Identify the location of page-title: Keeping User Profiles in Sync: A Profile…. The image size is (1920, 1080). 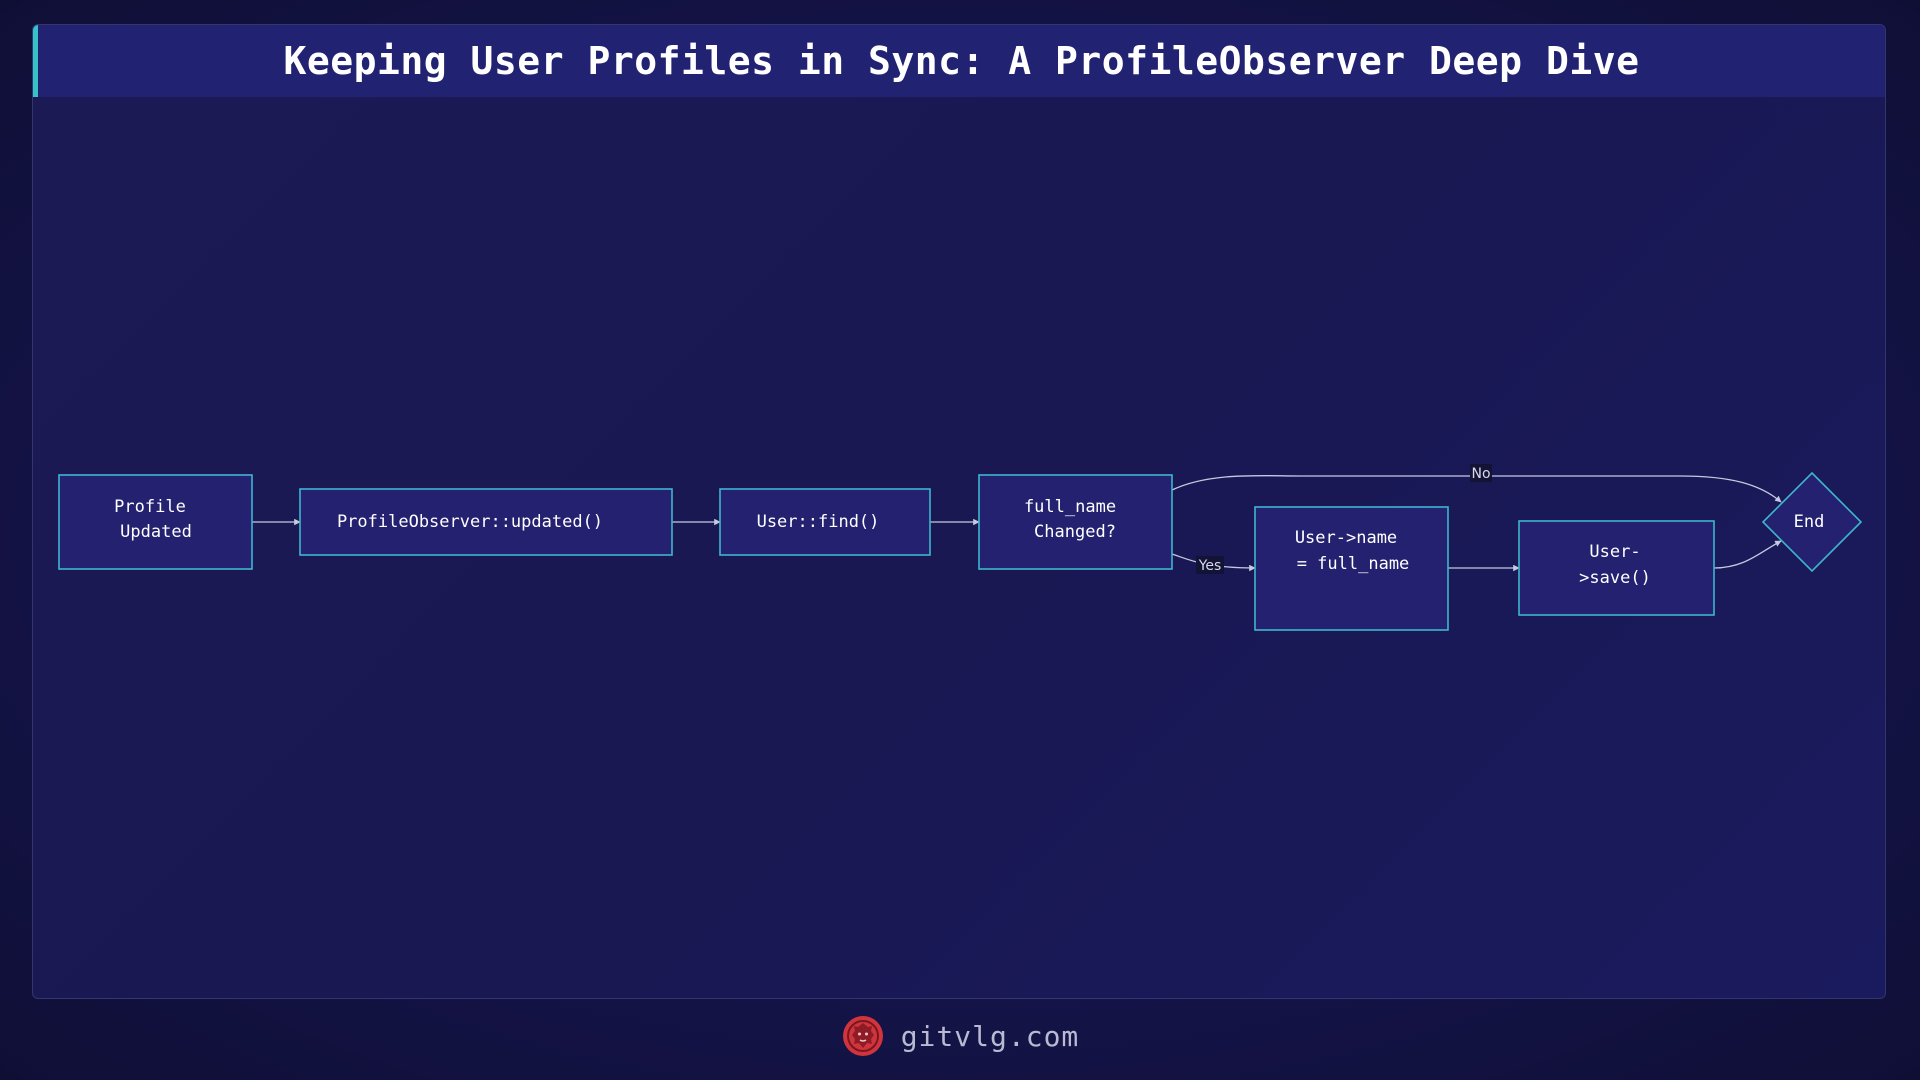
(961, 61).